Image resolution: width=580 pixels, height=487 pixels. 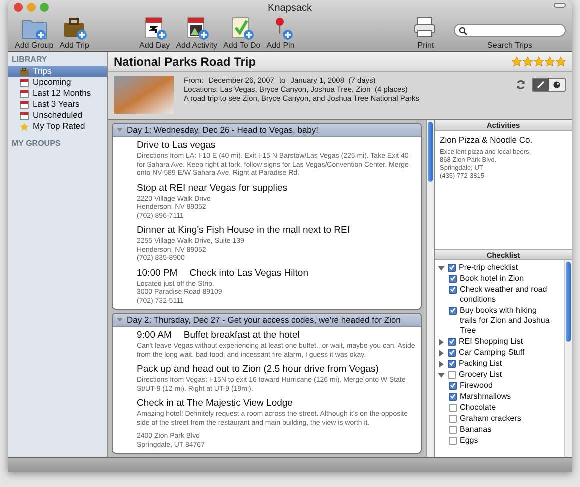 What do you see at coordinates (258, 370) in the screenshot?
I see `activity-title: Pack up and head out to Zion (2.5 hour drive from Vegas)` at bounding box center [258, 370].